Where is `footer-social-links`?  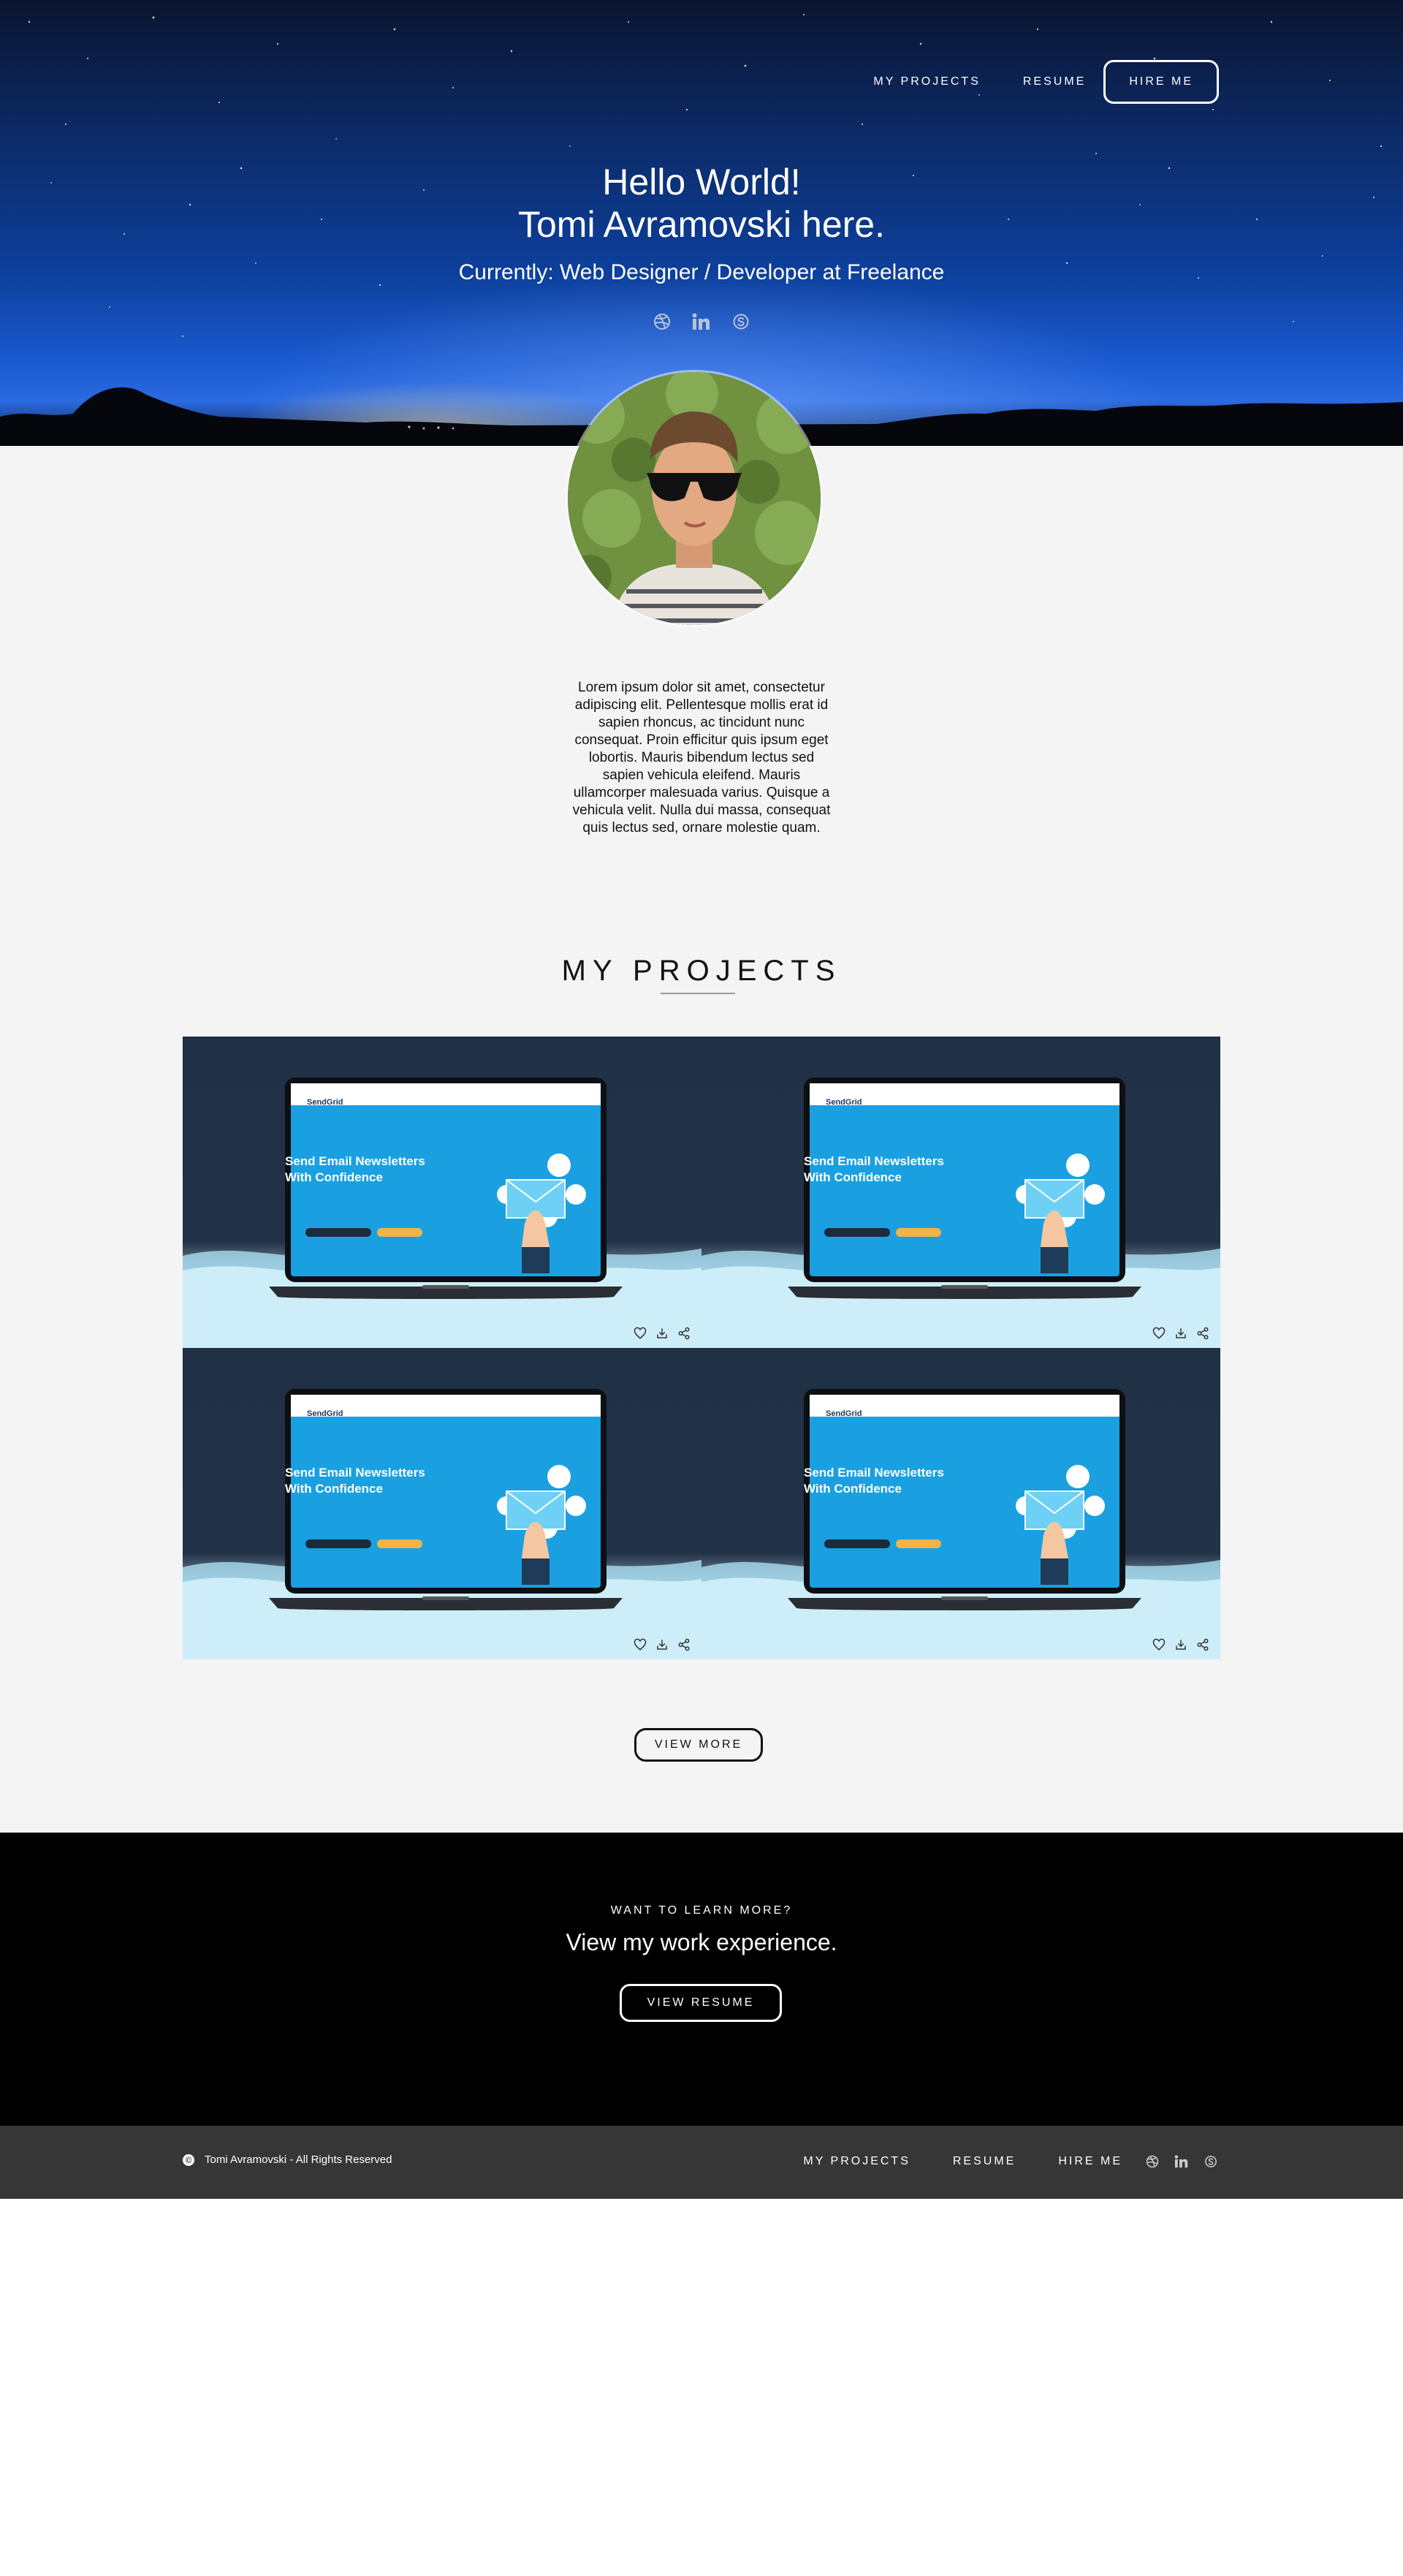 footer-social-links is located at coordinates (1181, 2161).